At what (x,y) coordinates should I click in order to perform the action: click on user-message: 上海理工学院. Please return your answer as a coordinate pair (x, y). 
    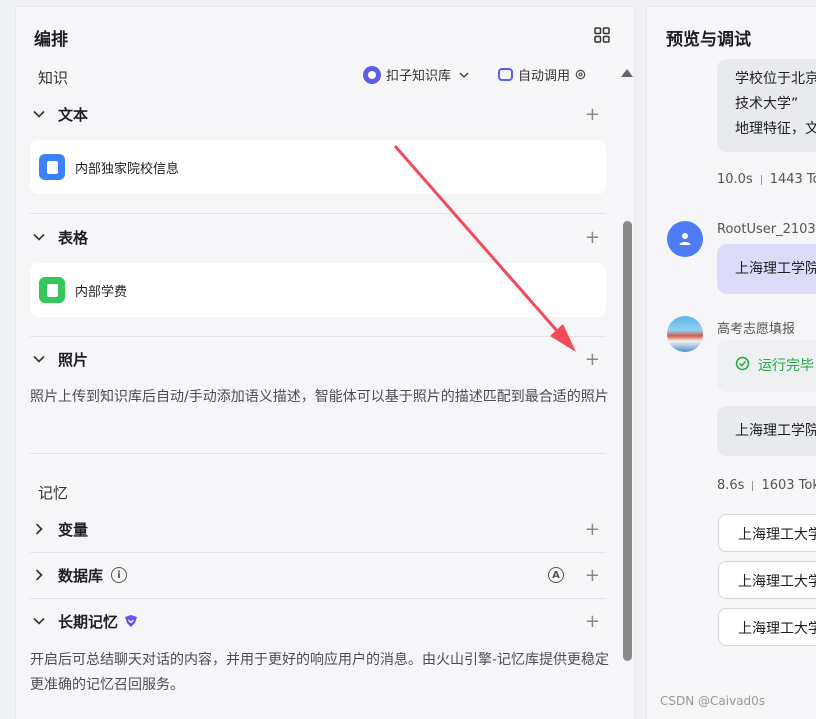
    Looking at the image, I should click on (775, 269).